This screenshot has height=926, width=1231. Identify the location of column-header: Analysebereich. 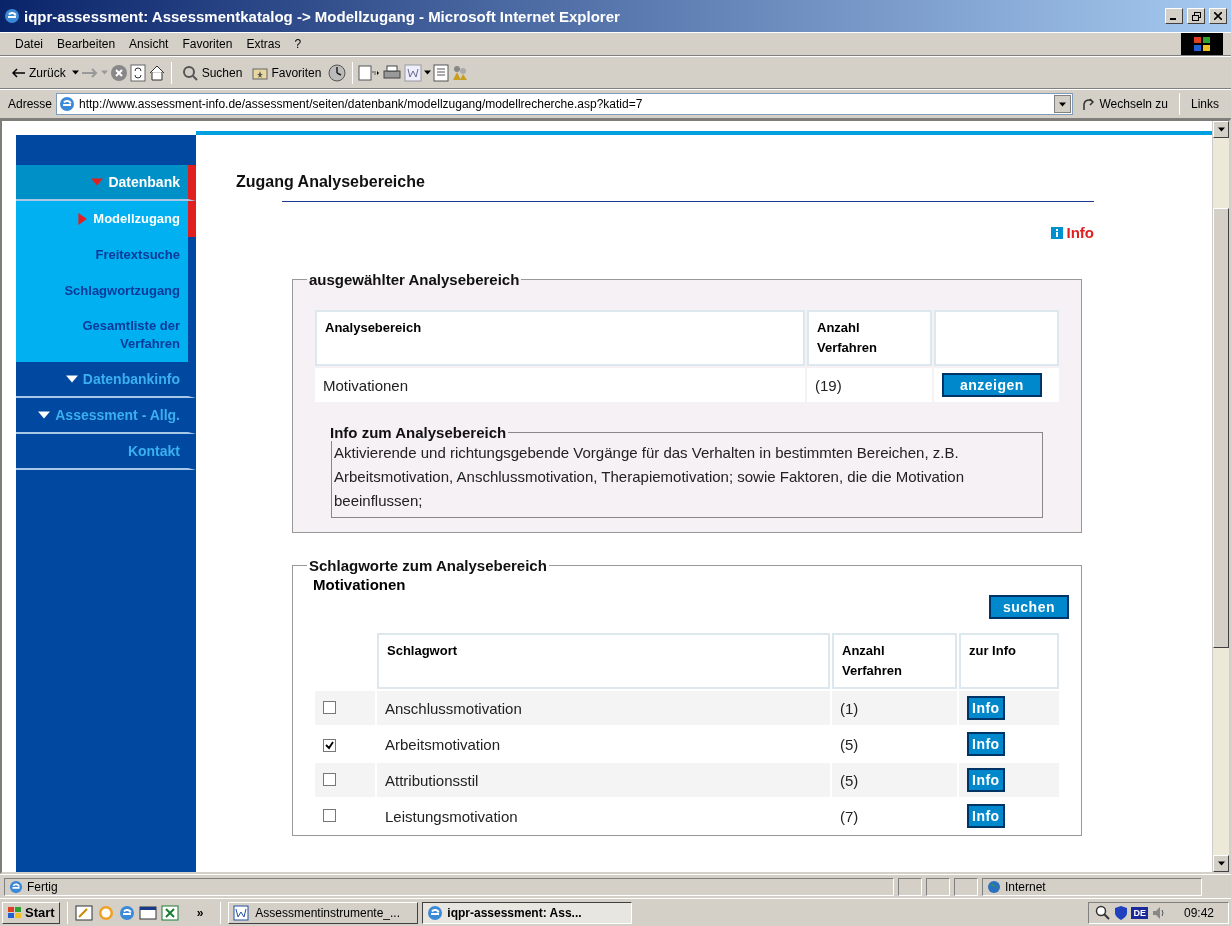
(560, 338).